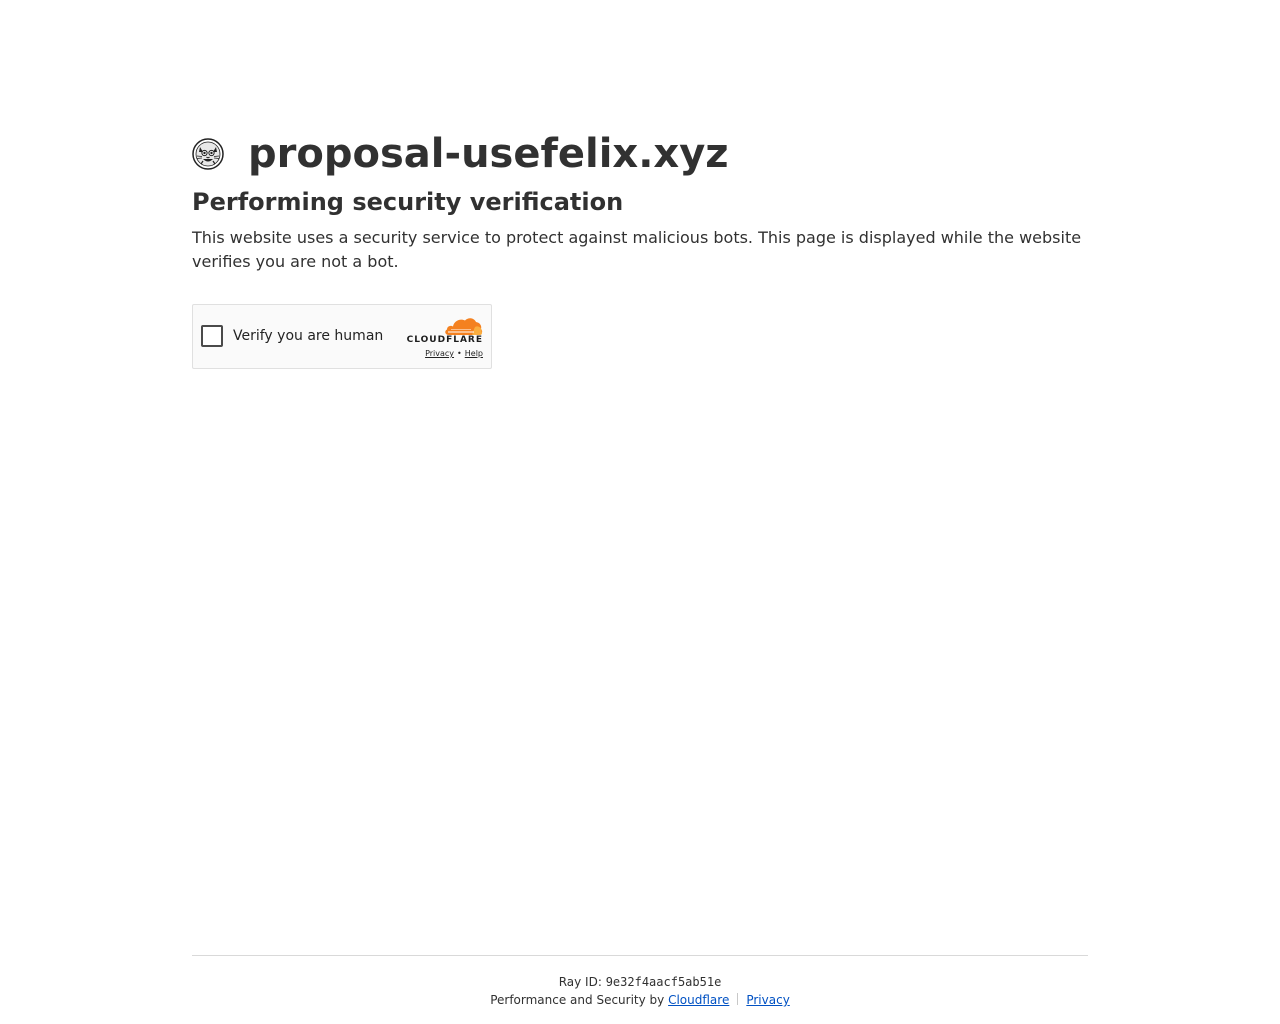 Image resolution: width=1280 pixels, height=1024 pixels. What do you see at coordinates (488, 154) in the screenshot?
I see `site-name: proposal-usefelix.xyz` at bounding box center [488, 154].